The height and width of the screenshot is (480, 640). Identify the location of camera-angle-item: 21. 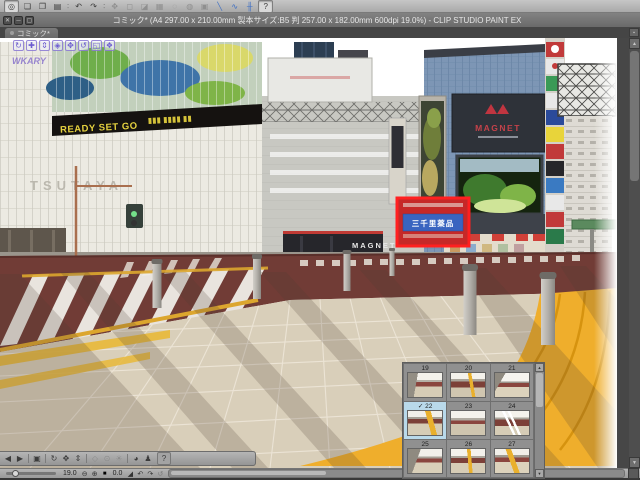
(511, 382).